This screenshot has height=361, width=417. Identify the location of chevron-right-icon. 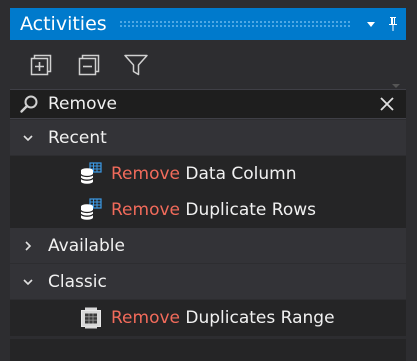
(28, 246).